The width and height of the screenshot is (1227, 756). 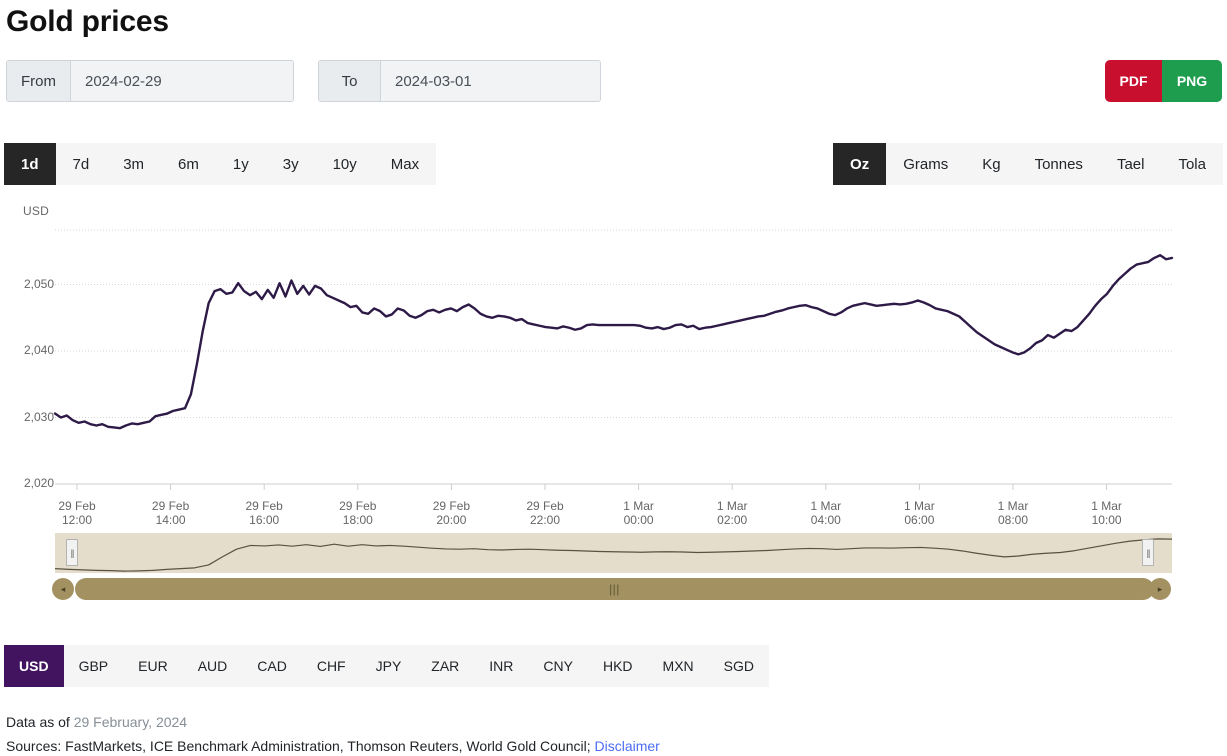 I want to click on currency-tab-inr: INR, so click(x=501, y=666).